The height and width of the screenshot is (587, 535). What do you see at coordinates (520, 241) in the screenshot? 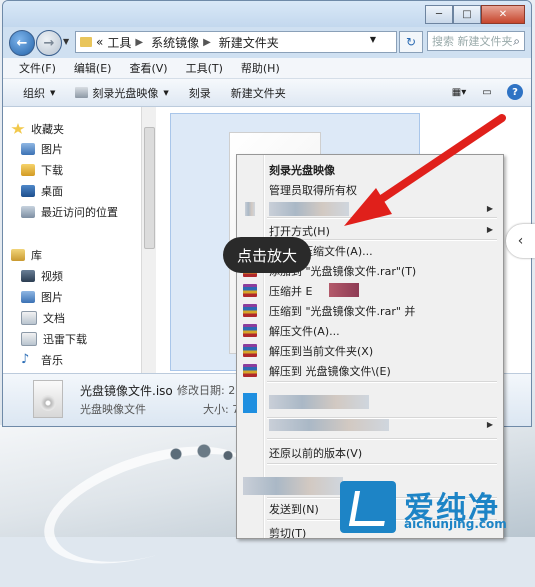
I see `side-expand-tab: ‹` at bounding box center [520, 241].